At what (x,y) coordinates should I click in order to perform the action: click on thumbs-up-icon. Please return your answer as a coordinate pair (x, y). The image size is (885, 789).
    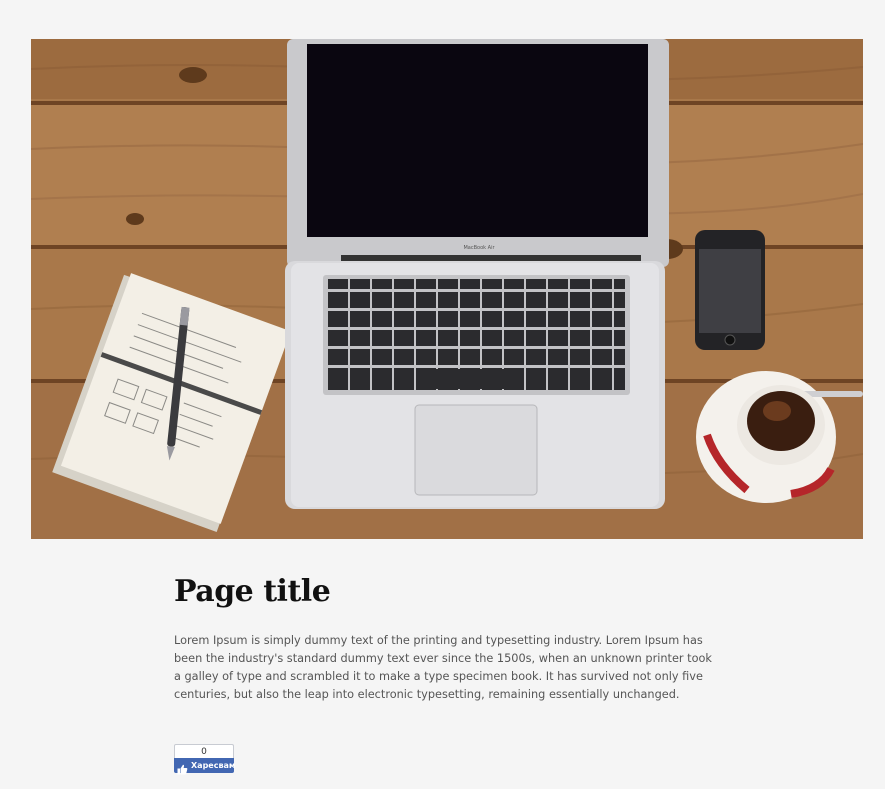
    Looking at the image, I should click on (182, 767).